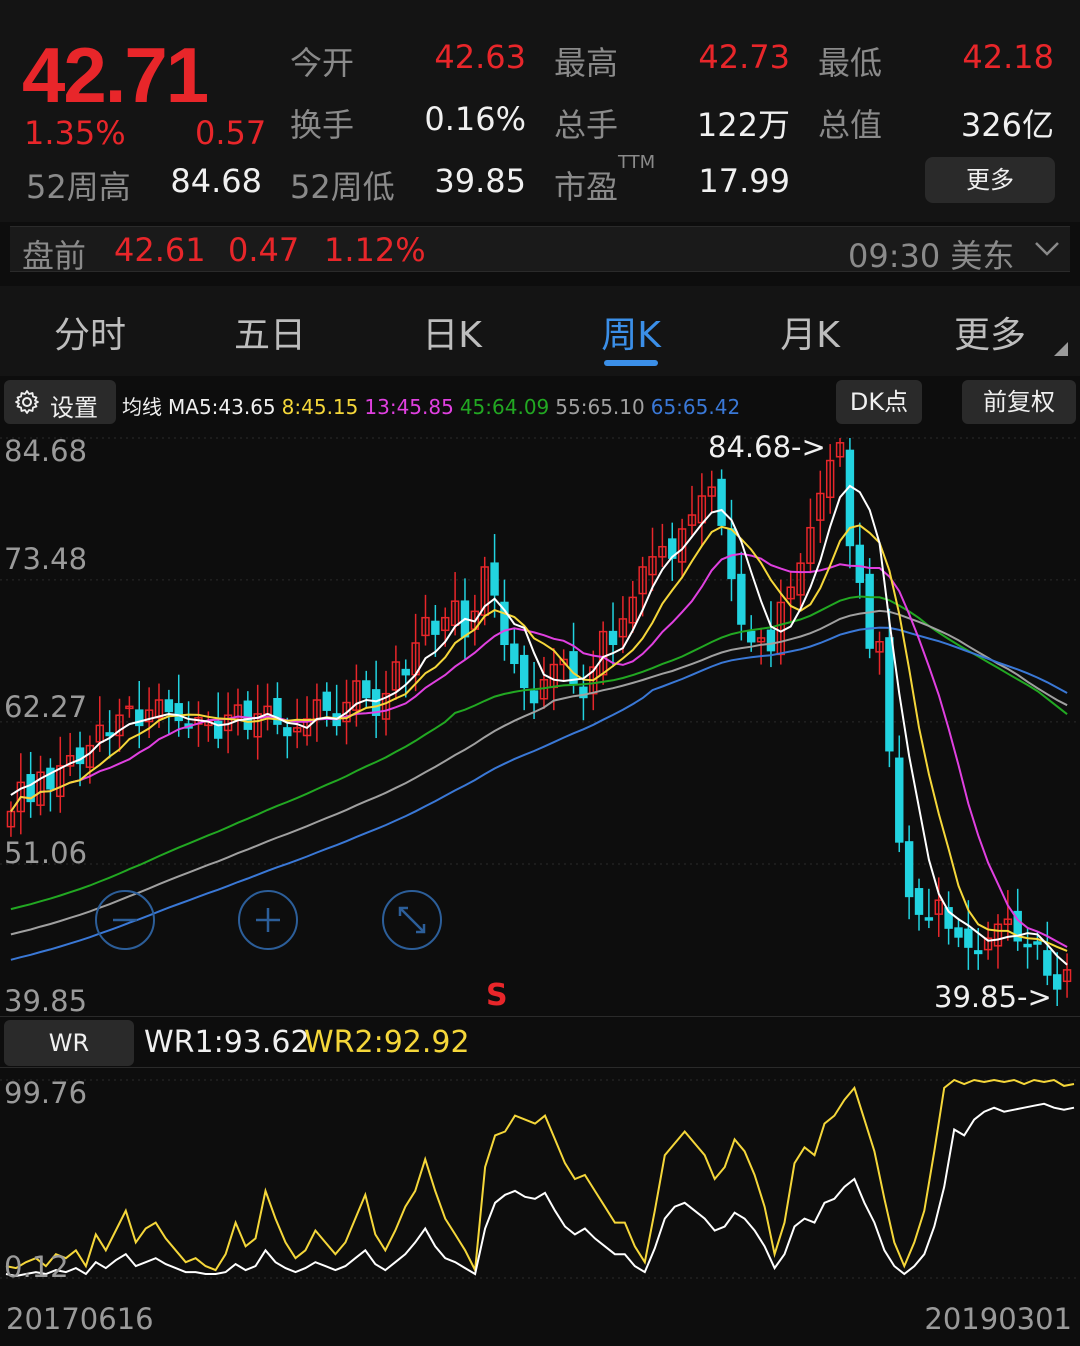 The height and width of the screenshot is (1346, 1080). What do you see at coordinates (69, 1043) in the screenshot?
I see `wr-indicator-button: WR` at bounding box center [69, 1043].